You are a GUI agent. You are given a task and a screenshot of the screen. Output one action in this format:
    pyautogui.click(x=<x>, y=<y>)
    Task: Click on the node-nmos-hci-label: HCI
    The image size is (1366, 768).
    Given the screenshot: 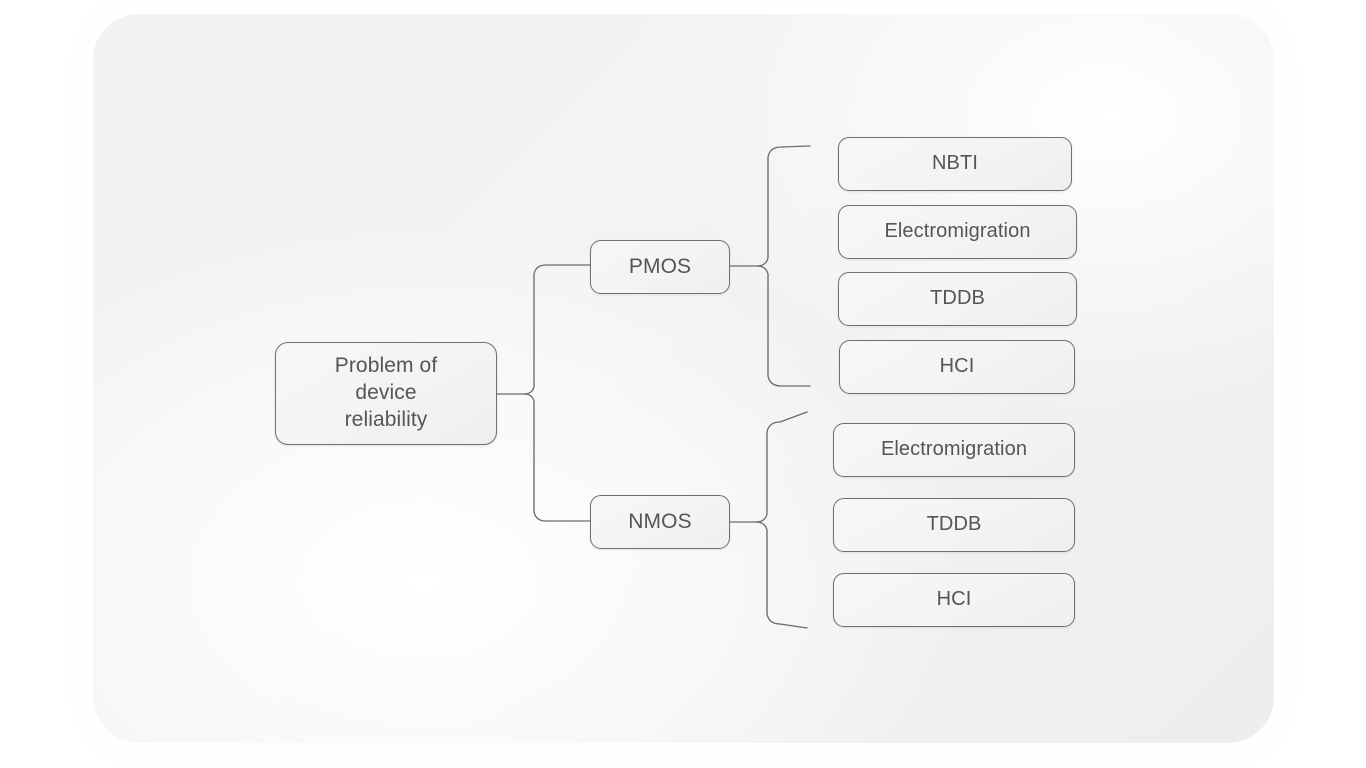 What is the action you would take?
    pyautogui.click(x=954, y=599)
    